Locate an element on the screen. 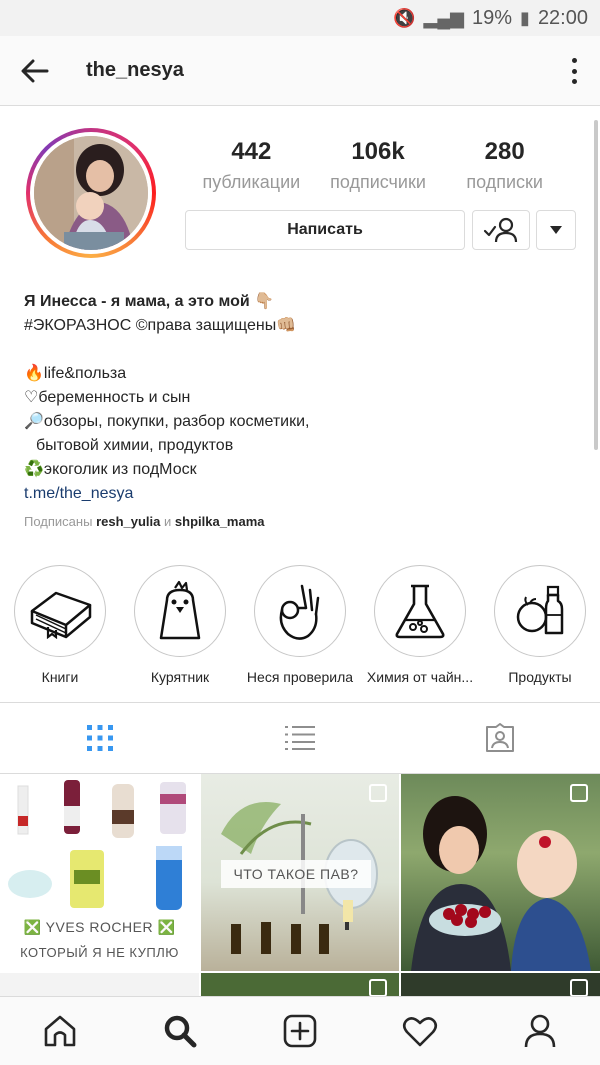 The image size is (600, 1065). message-button: Написать is located at coordinates (325, 230).